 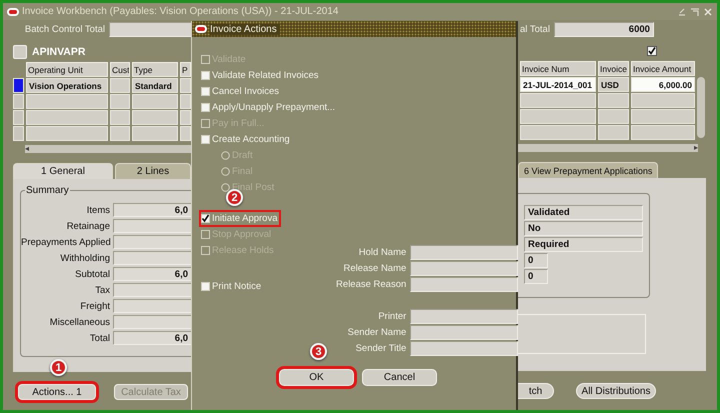 What do you see at coordinates (185, 69) in the screenshot?
I see `column-header: P` at bounding box center [185, 69].